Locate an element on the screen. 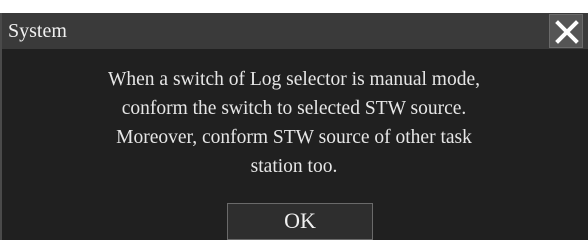 The image size is (588, 240). close-button is located at coordinates (566, 31).